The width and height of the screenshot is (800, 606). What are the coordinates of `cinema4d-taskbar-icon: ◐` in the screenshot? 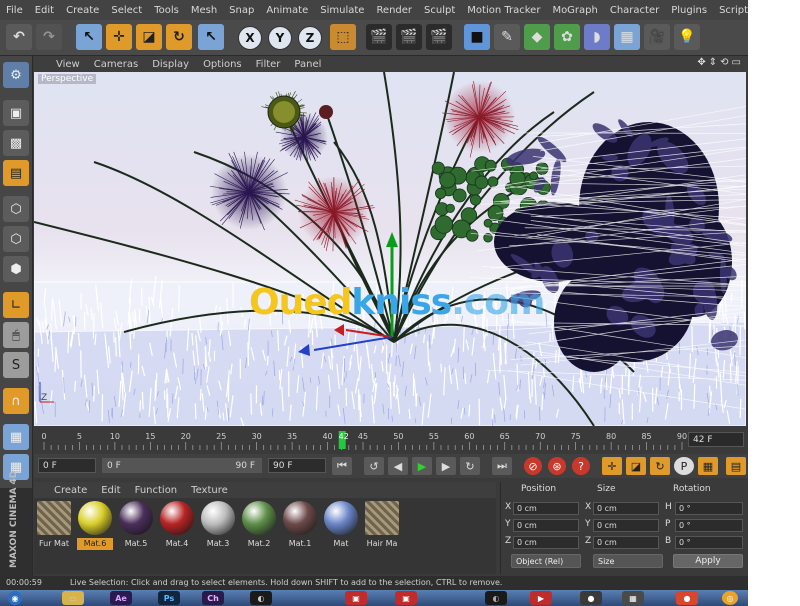 It's located at (261, 598).